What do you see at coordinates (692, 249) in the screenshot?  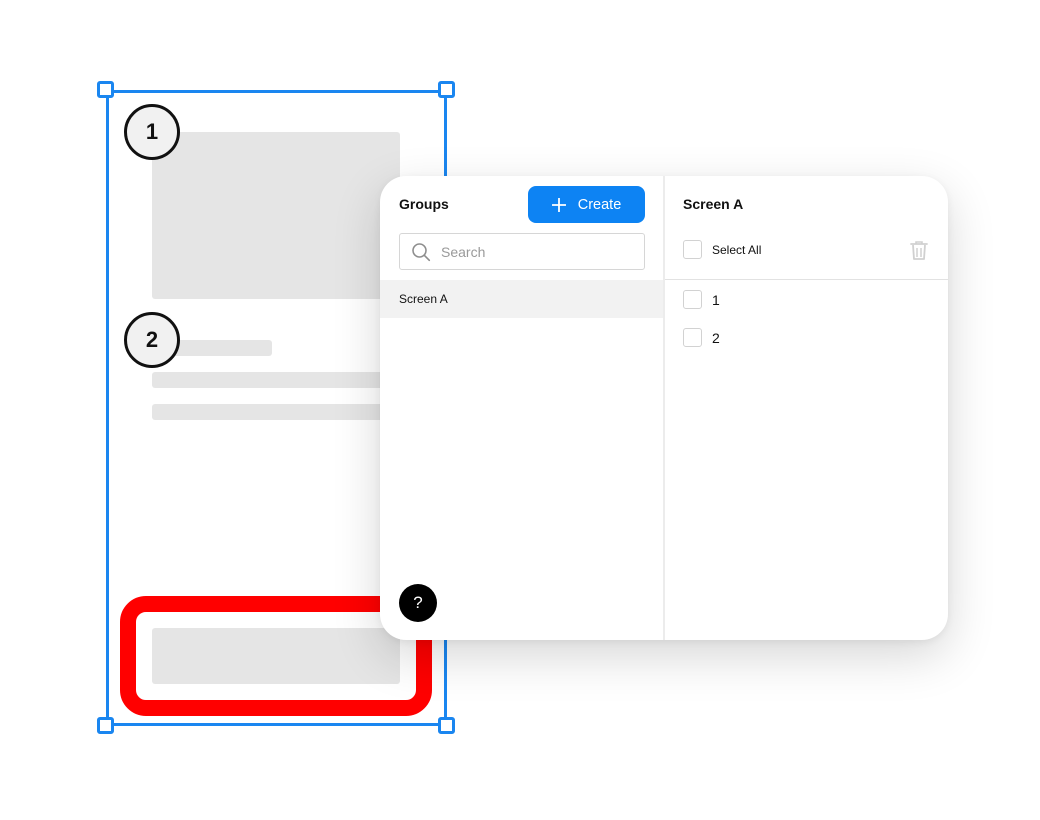 I see `select-all-checkbox` at bounding box center [692, 249].